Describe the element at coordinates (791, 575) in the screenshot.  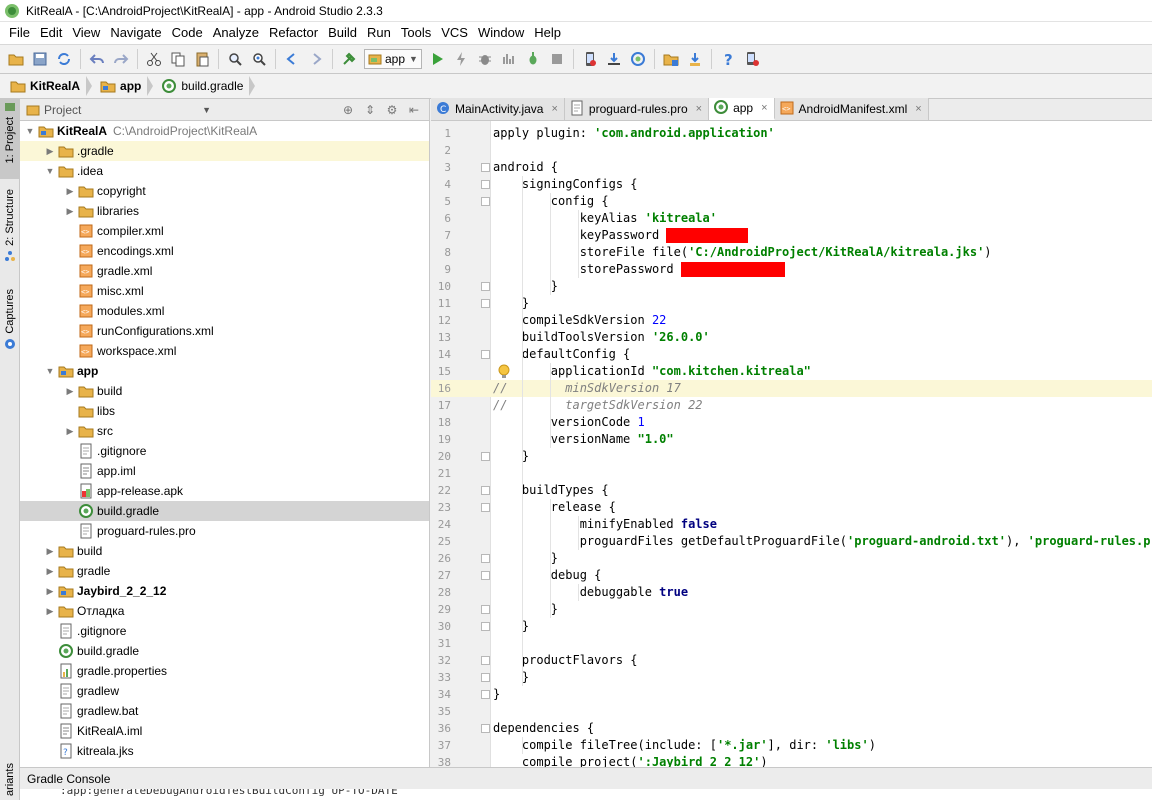
I see `code-line: 27 debug {` at that location.